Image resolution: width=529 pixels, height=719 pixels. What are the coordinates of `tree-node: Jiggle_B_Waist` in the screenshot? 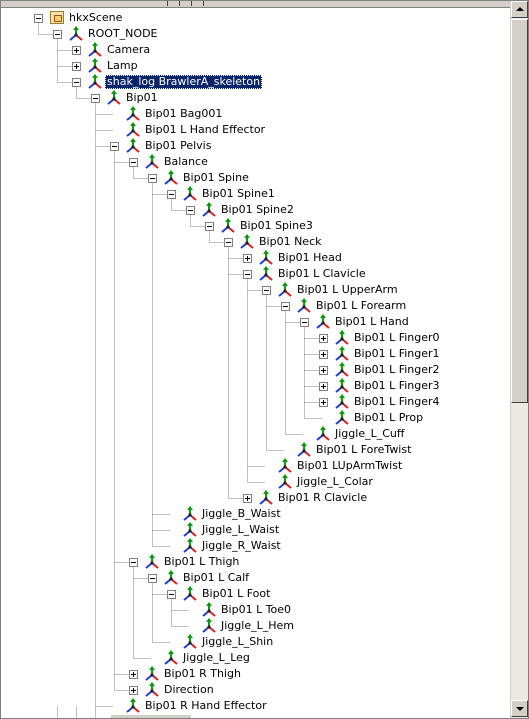 It's located at (255, 514).